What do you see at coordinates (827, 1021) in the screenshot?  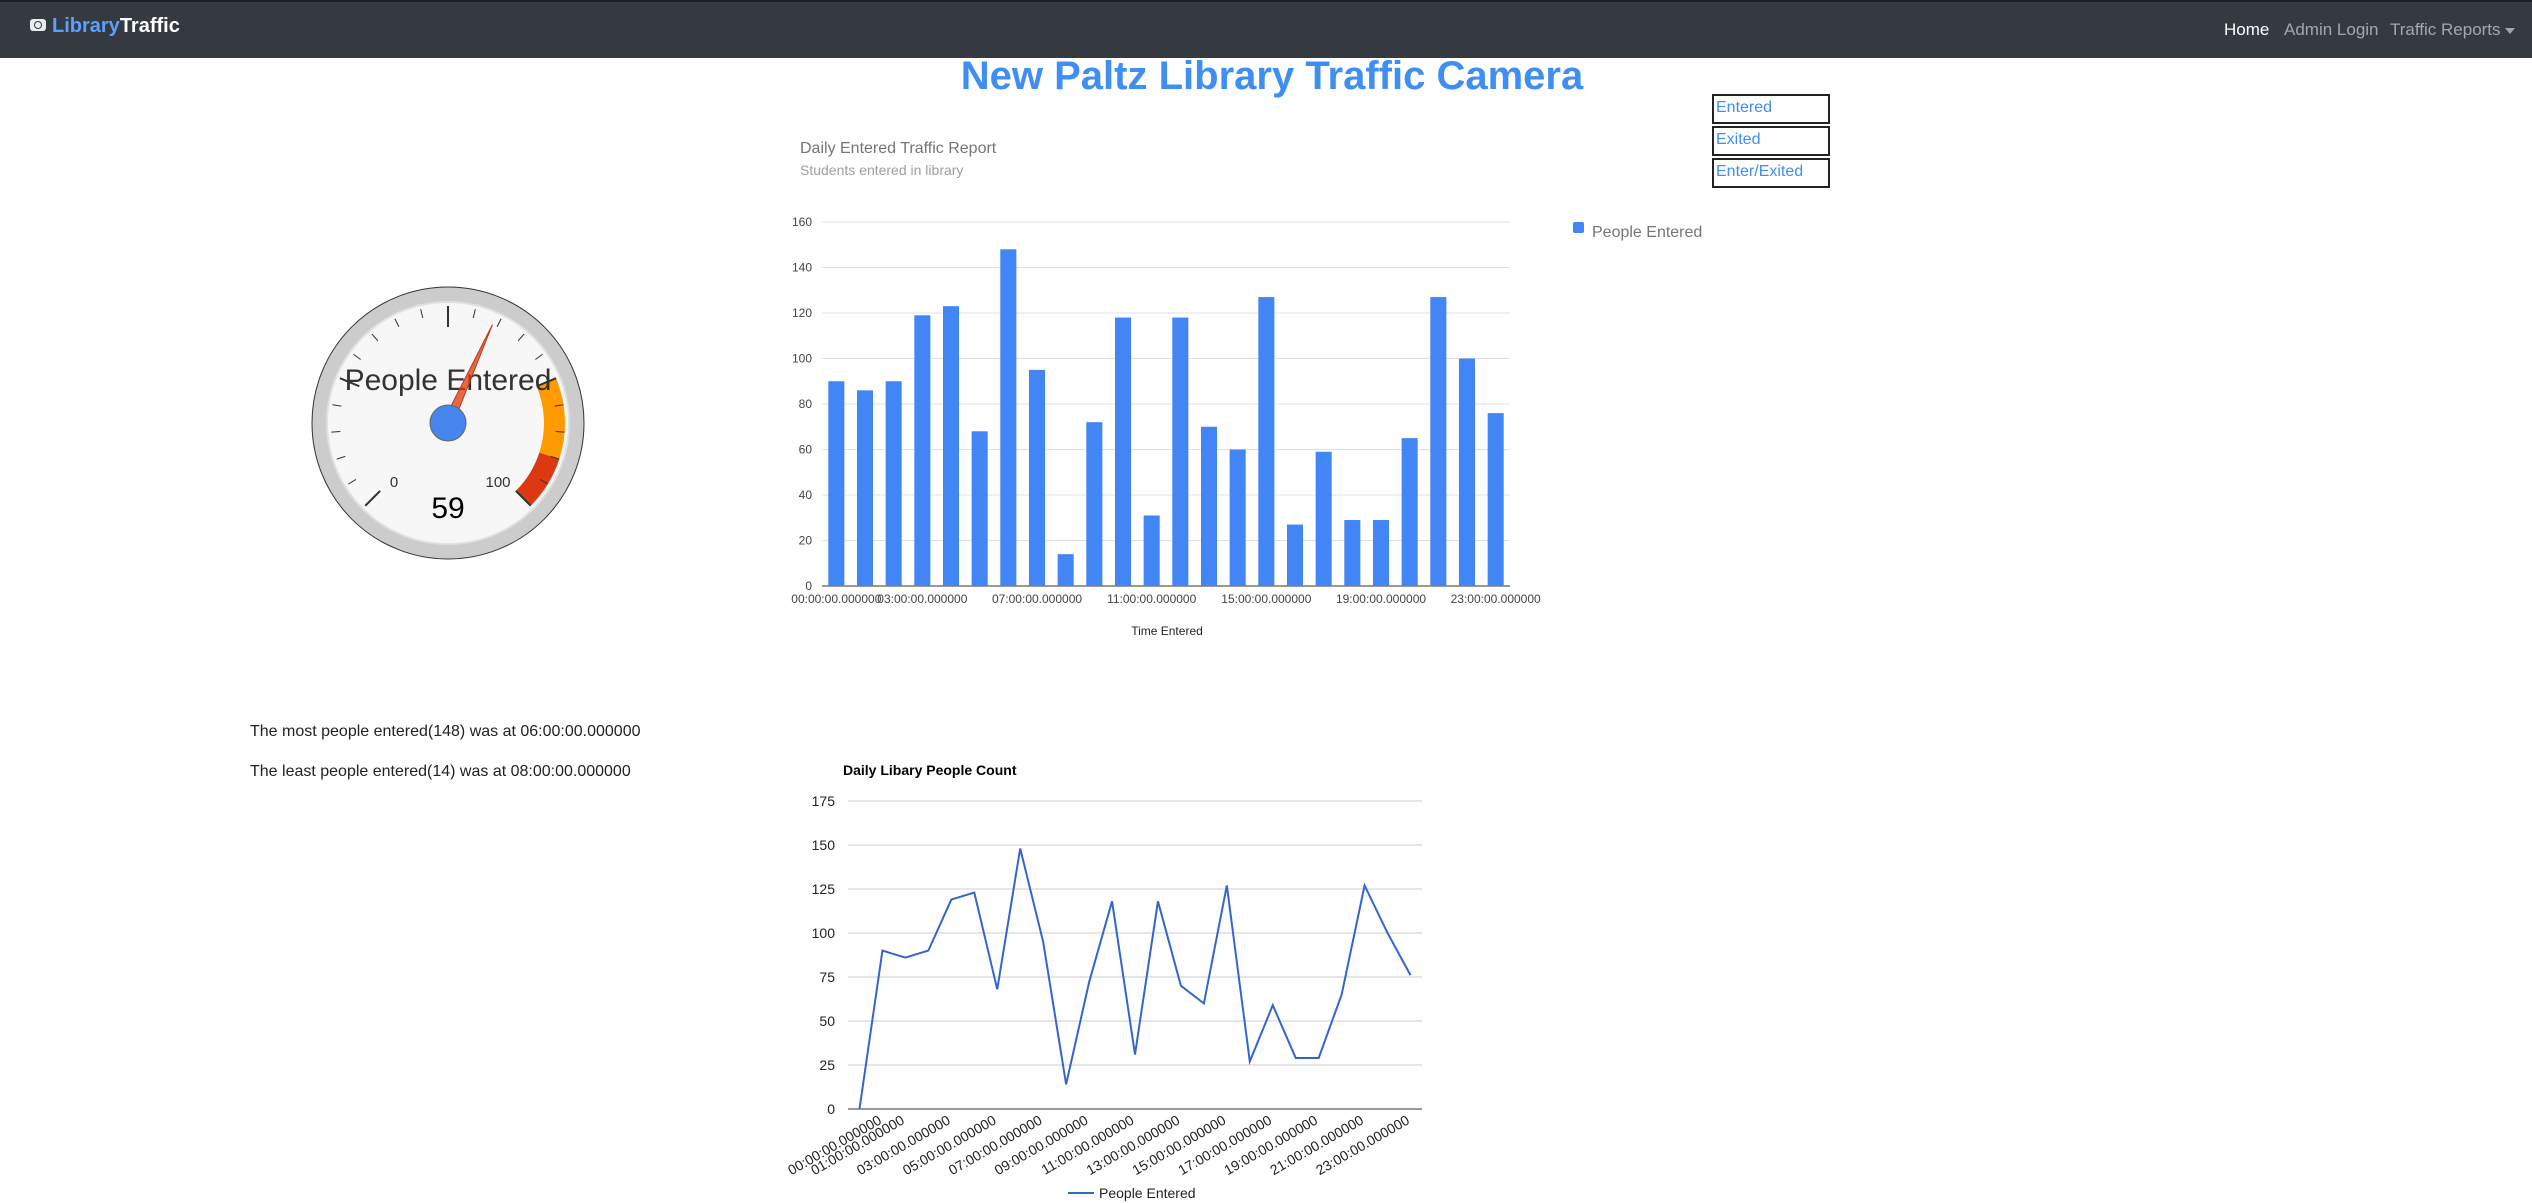 I see `line-ytick-label: 50` at bounding box center [827, 1021].